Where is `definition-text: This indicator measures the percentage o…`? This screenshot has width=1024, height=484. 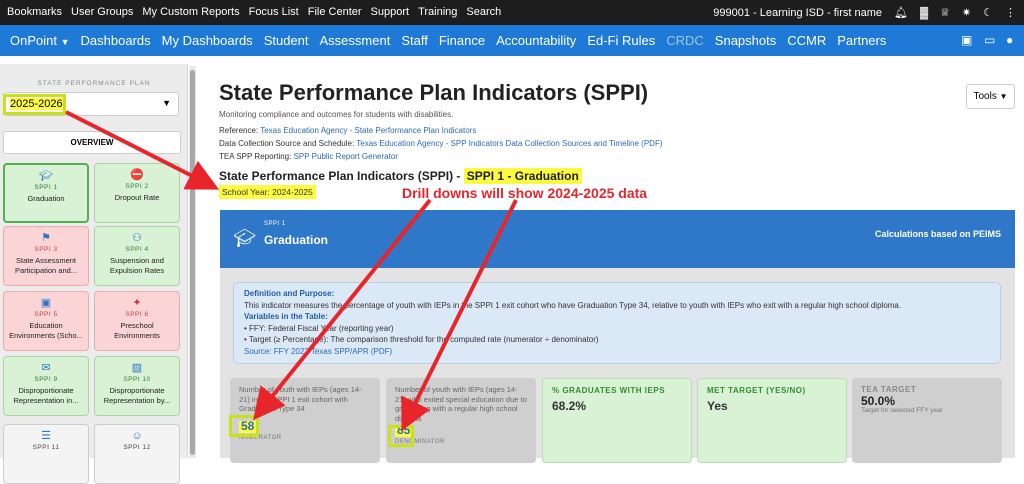
definition-text: This indicator measures the percentage o… is located at coordinates (573, 305).